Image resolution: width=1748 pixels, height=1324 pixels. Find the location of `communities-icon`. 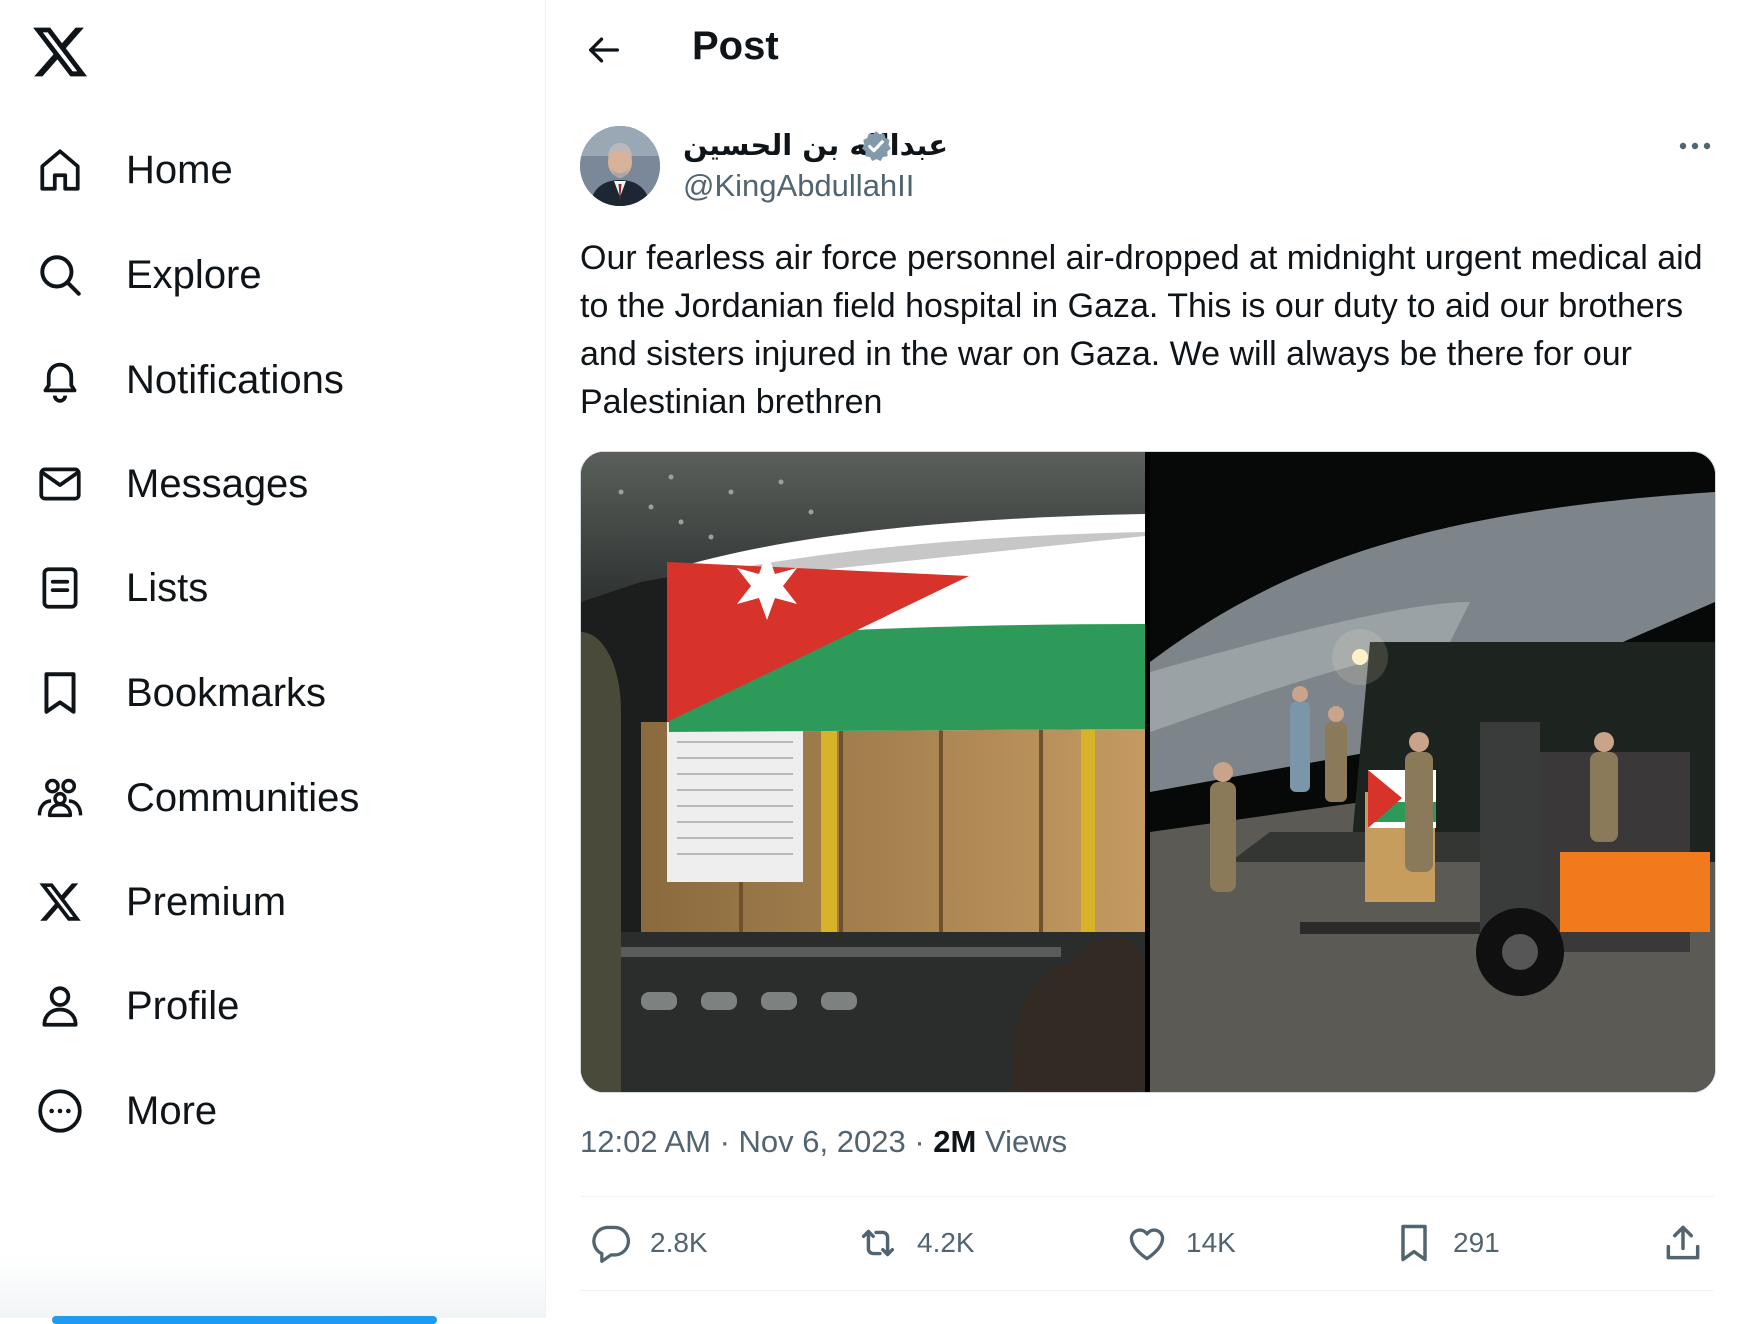

communities-icon is located at coordinates (60, 798).